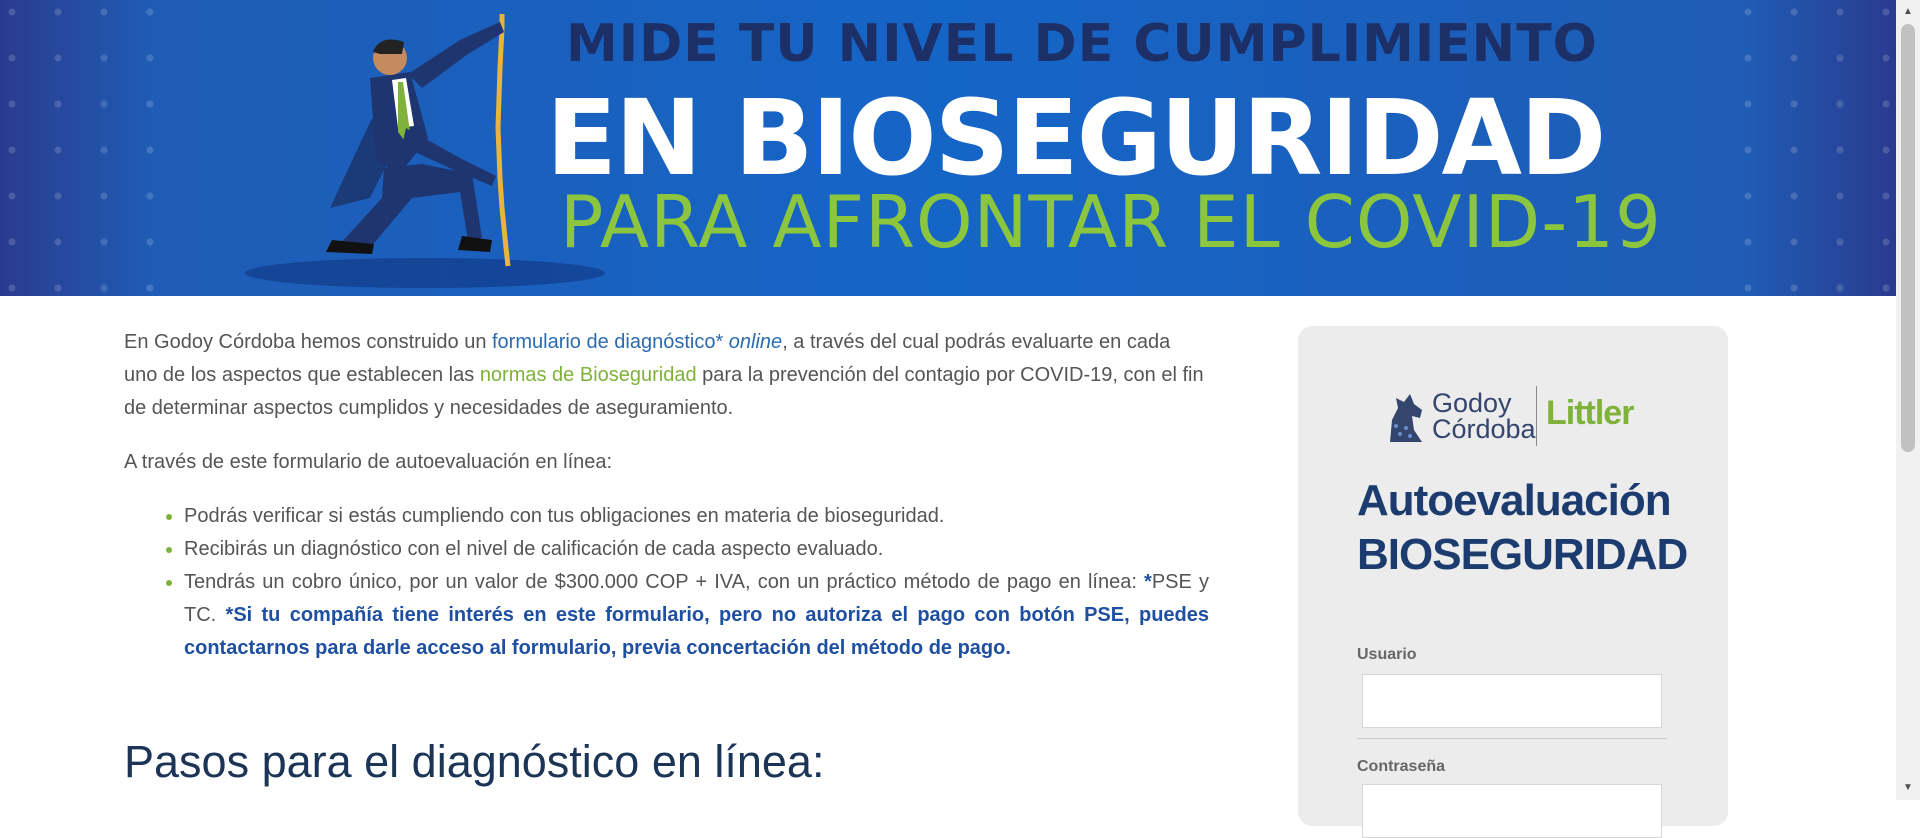 The height and width of the screenshot is (838, 1920). Describe the element at coordinates (1512, 738) in the screenshot. I see `field-divider` at that location.